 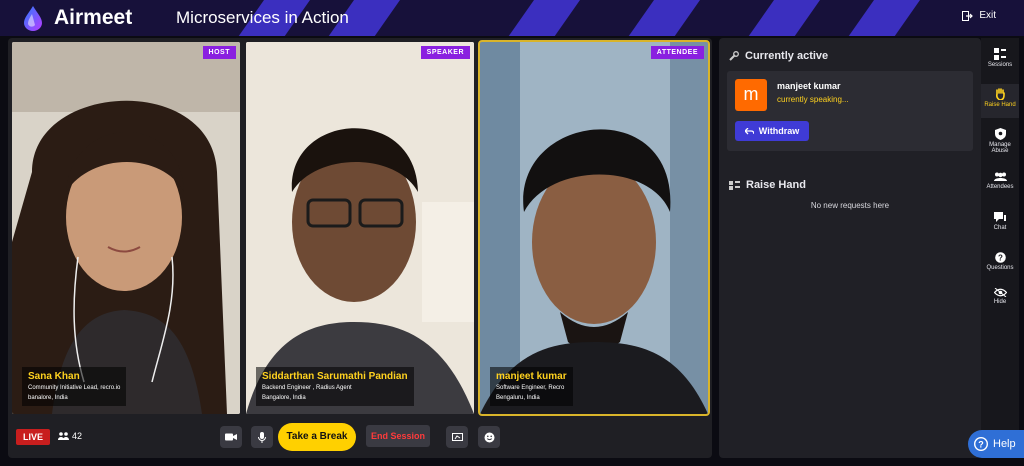 What do you see at coordinates (307, 388) in the screenshot?
I see `participant-title: Backend Engineer , Radius Agent` at bounding box center [307, 388].